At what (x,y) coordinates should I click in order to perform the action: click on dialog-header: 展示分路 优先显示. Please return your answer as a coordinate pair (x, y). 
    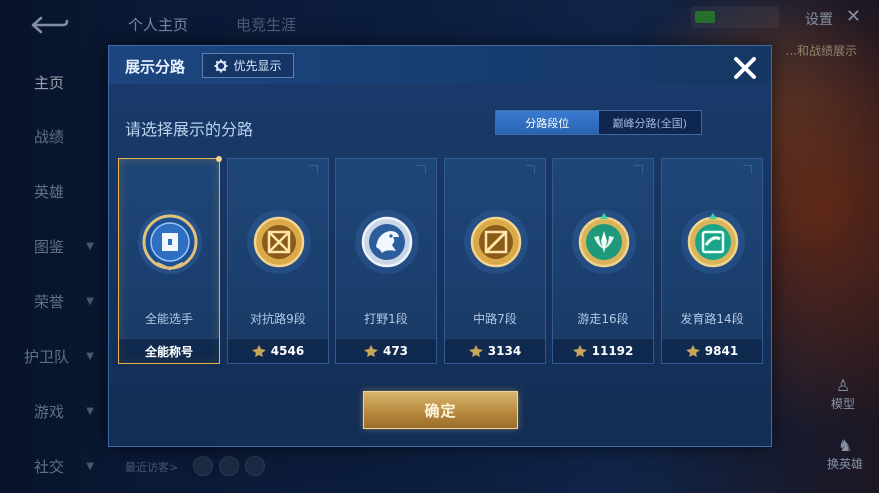
    Looking at the image, I should click on (440, 65).